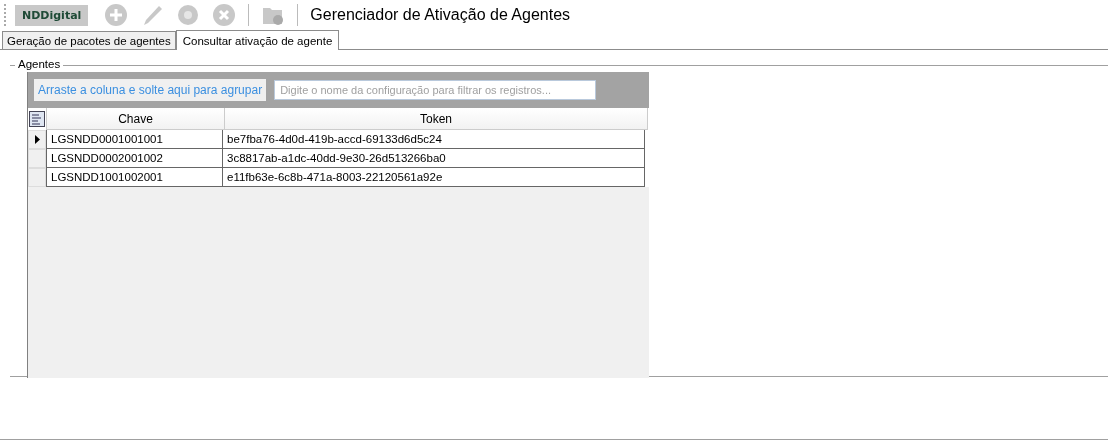  What do you see at coordinates (436, 119) in the screenshot?
I see `column-header: Token` at bounding box center [436, 119].